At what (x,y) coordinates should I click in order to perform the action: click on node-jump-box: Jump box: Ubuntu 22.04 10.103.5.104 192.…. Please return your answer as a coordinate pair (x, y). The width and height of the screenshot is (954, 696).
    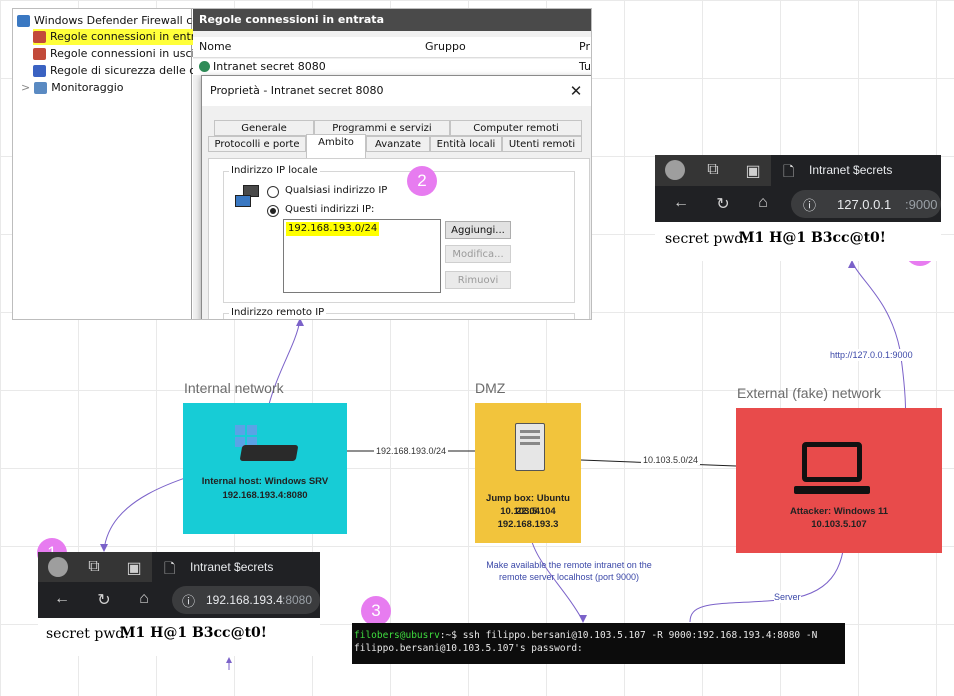
    Looking at the image, I should click on (528, 473).